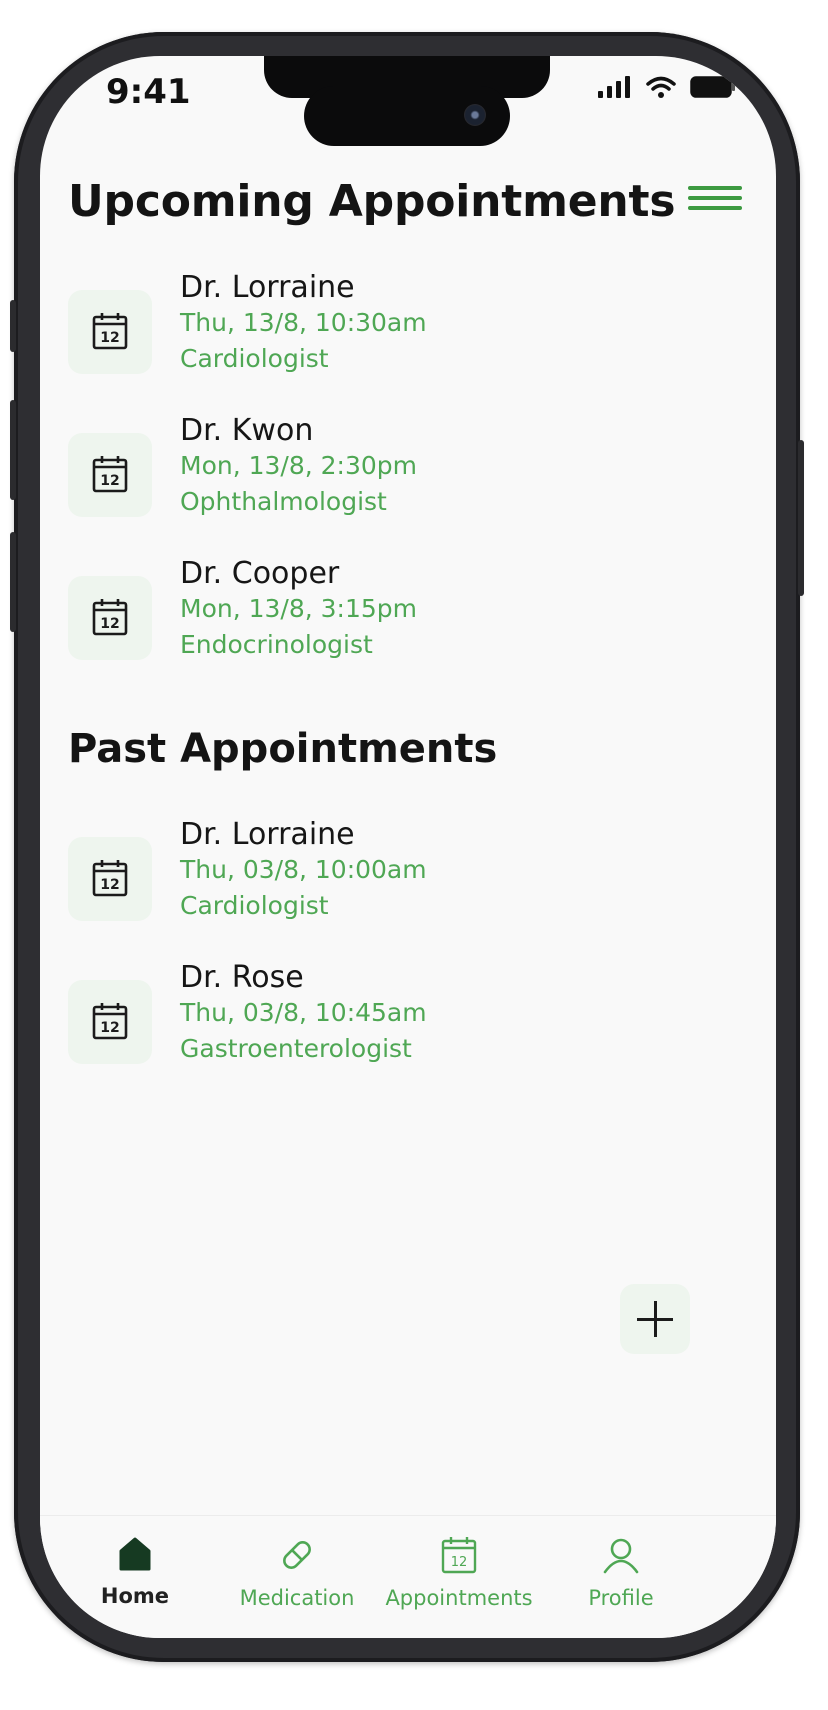 This screenshot has height=1710, width=828. Describe the element at coordinates (801, 518) in the screenshot. I see `power-button` at that location.